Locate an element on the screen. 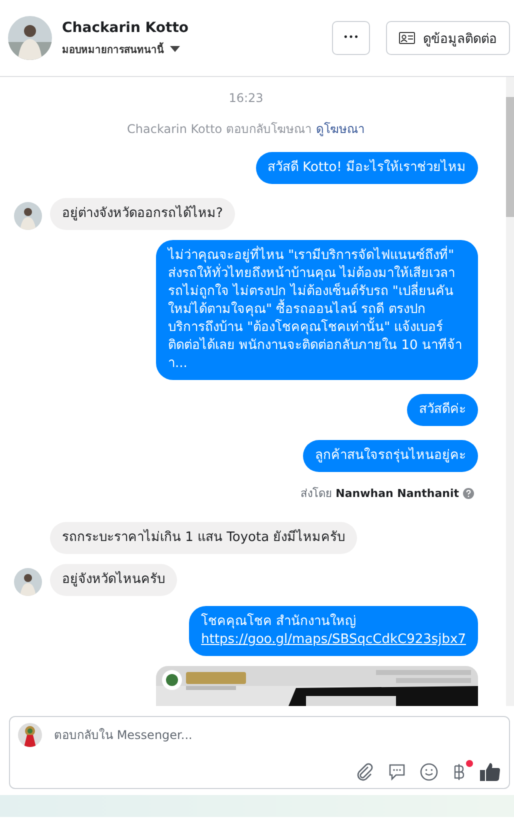 The image size is (514, 818). message-bubble: อยู่ต่างจังหวัดออกรถได้ไหม? is located at coordinates (142, 214).